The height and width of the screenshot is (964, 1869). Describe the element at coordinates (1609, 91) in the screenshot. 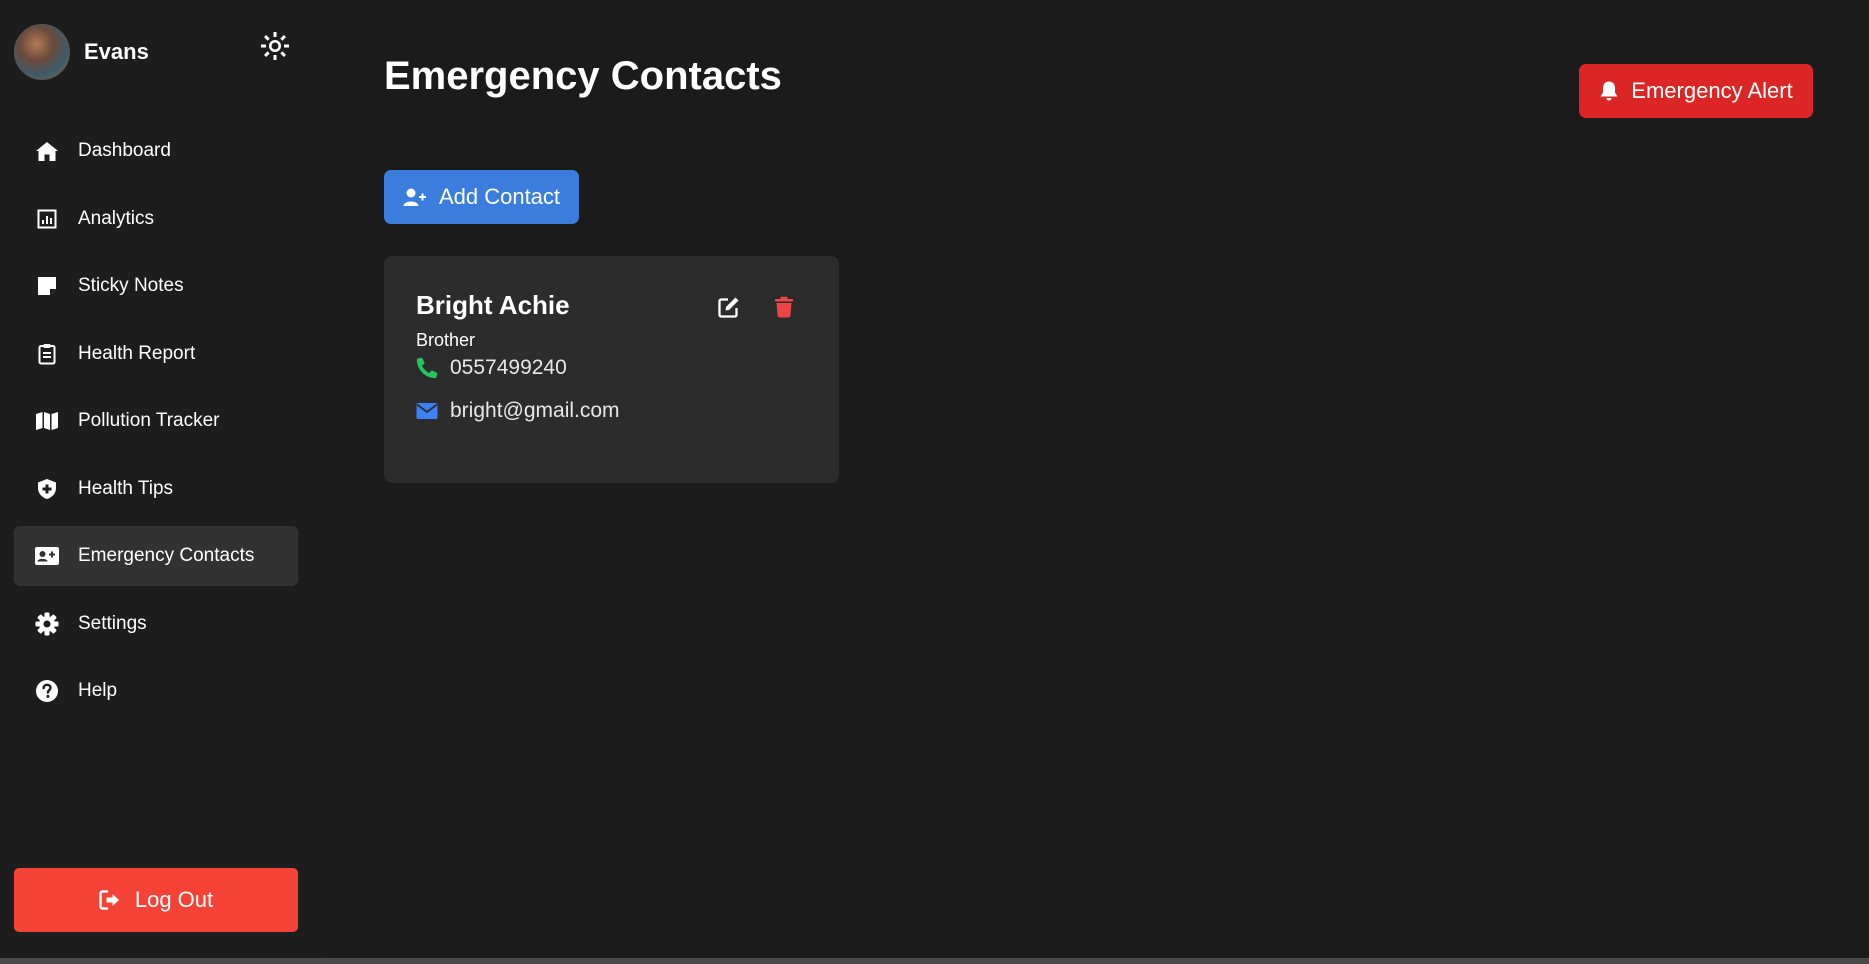

I see `bell-icon` at that location.